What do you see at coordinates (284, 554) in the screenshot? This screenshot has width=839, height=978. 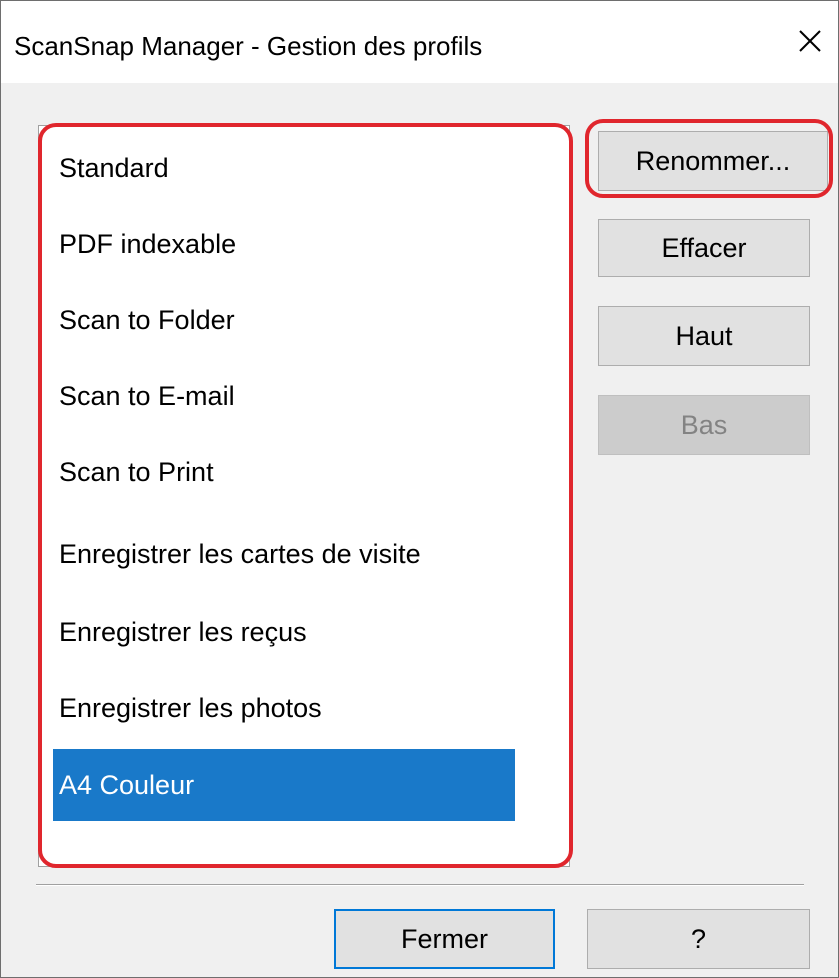 I see `list-item-business-cards: Enregistrer les cartes de visite` at bounding box center [284, 554].